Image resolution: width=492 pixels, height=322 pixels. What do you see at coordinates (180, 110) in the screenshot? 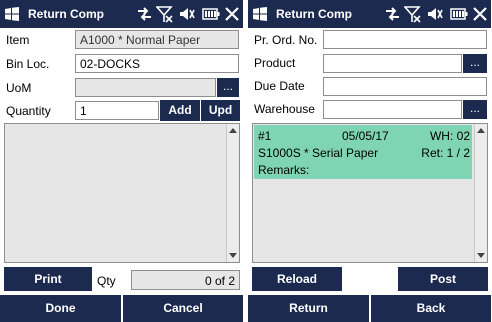
I see `add-button: Add` at bounding box center [180, 110].